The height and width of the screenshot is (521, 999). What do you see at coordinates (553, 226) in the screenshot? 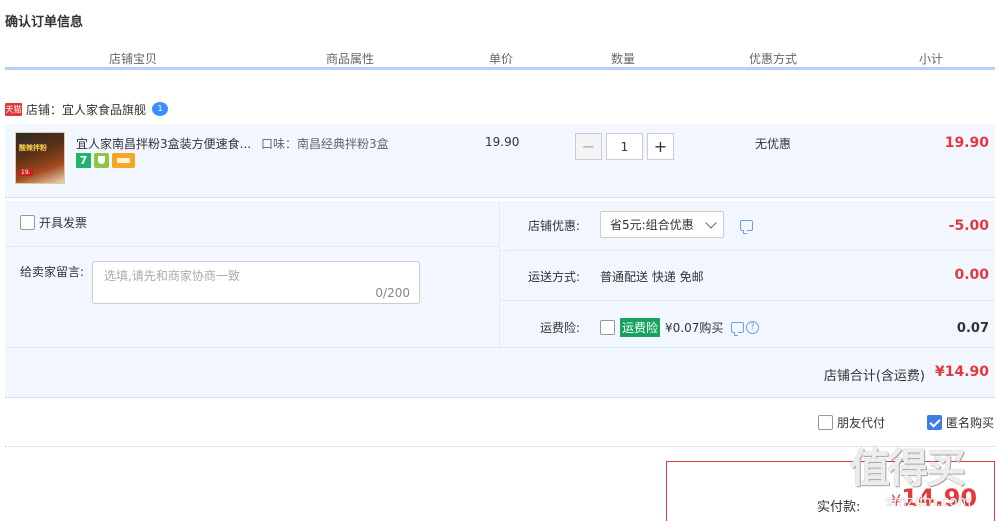
I see `shop-discount-label: 店铺优惠:` at bounding box center [553, 226].